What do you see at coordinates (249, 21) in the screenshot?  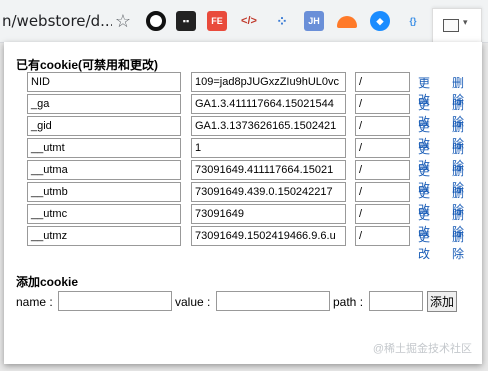 I see `code-extension-icon: </>` at bounding box center [249, 21].